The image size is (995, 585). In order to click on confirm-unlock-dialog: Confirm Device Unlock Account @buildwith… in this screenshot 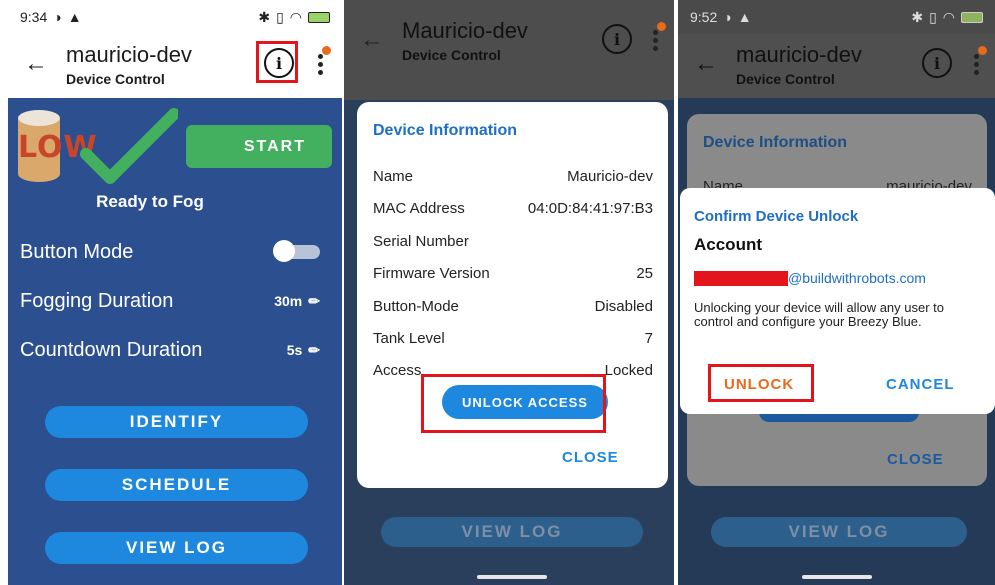, I will do `click(837, 301)`.